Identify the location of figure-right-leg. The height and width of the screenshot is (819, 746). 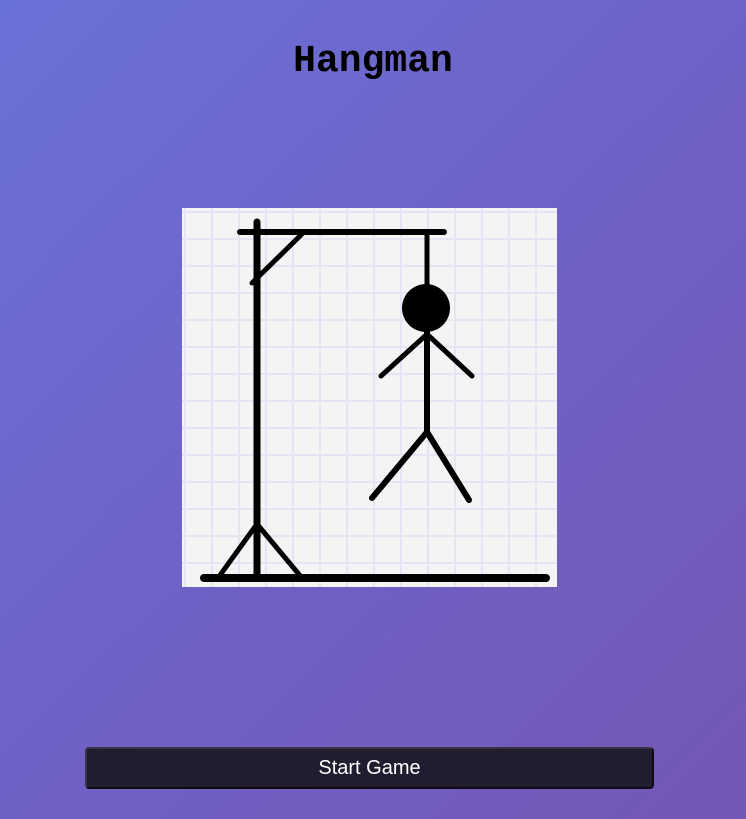
(448, 466).